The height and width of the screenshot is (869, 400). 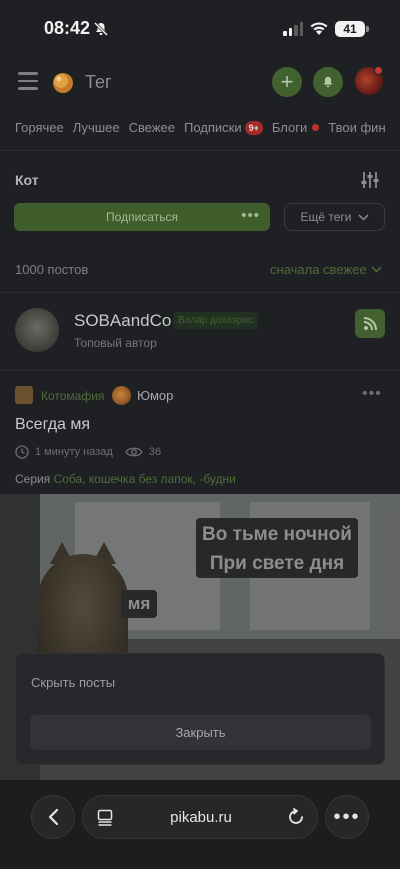 I want to click on rss-icon, so click(x=370, y=323).